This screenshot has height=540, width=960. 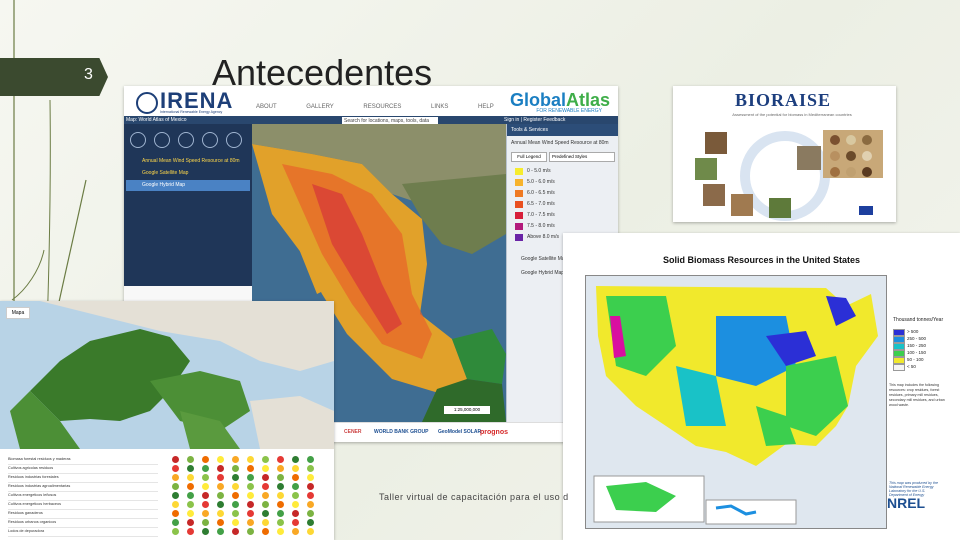 What do you see at coordinates (188, 185) in the screenshot?
I see `layer-item-hybrid: Google Hybrid Map` at bounding box center [188, 185].